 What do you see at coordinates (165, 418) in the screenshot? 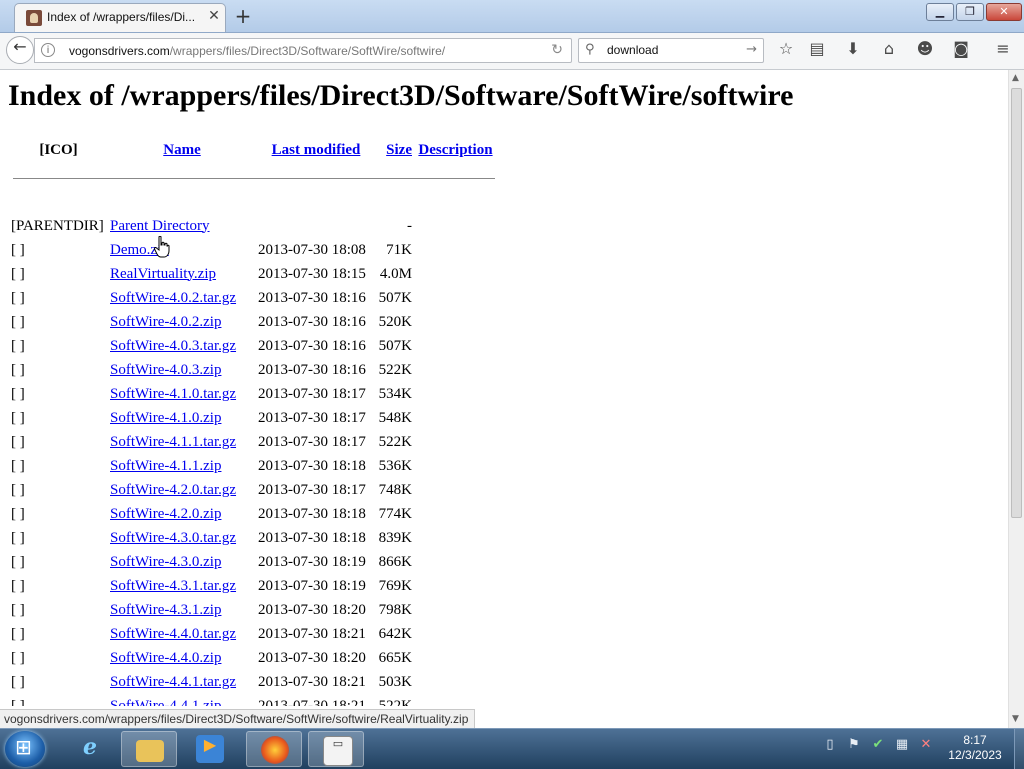
I see `file-link: SoftWire-4.1.0.zip` at bounding box center [165, 418].